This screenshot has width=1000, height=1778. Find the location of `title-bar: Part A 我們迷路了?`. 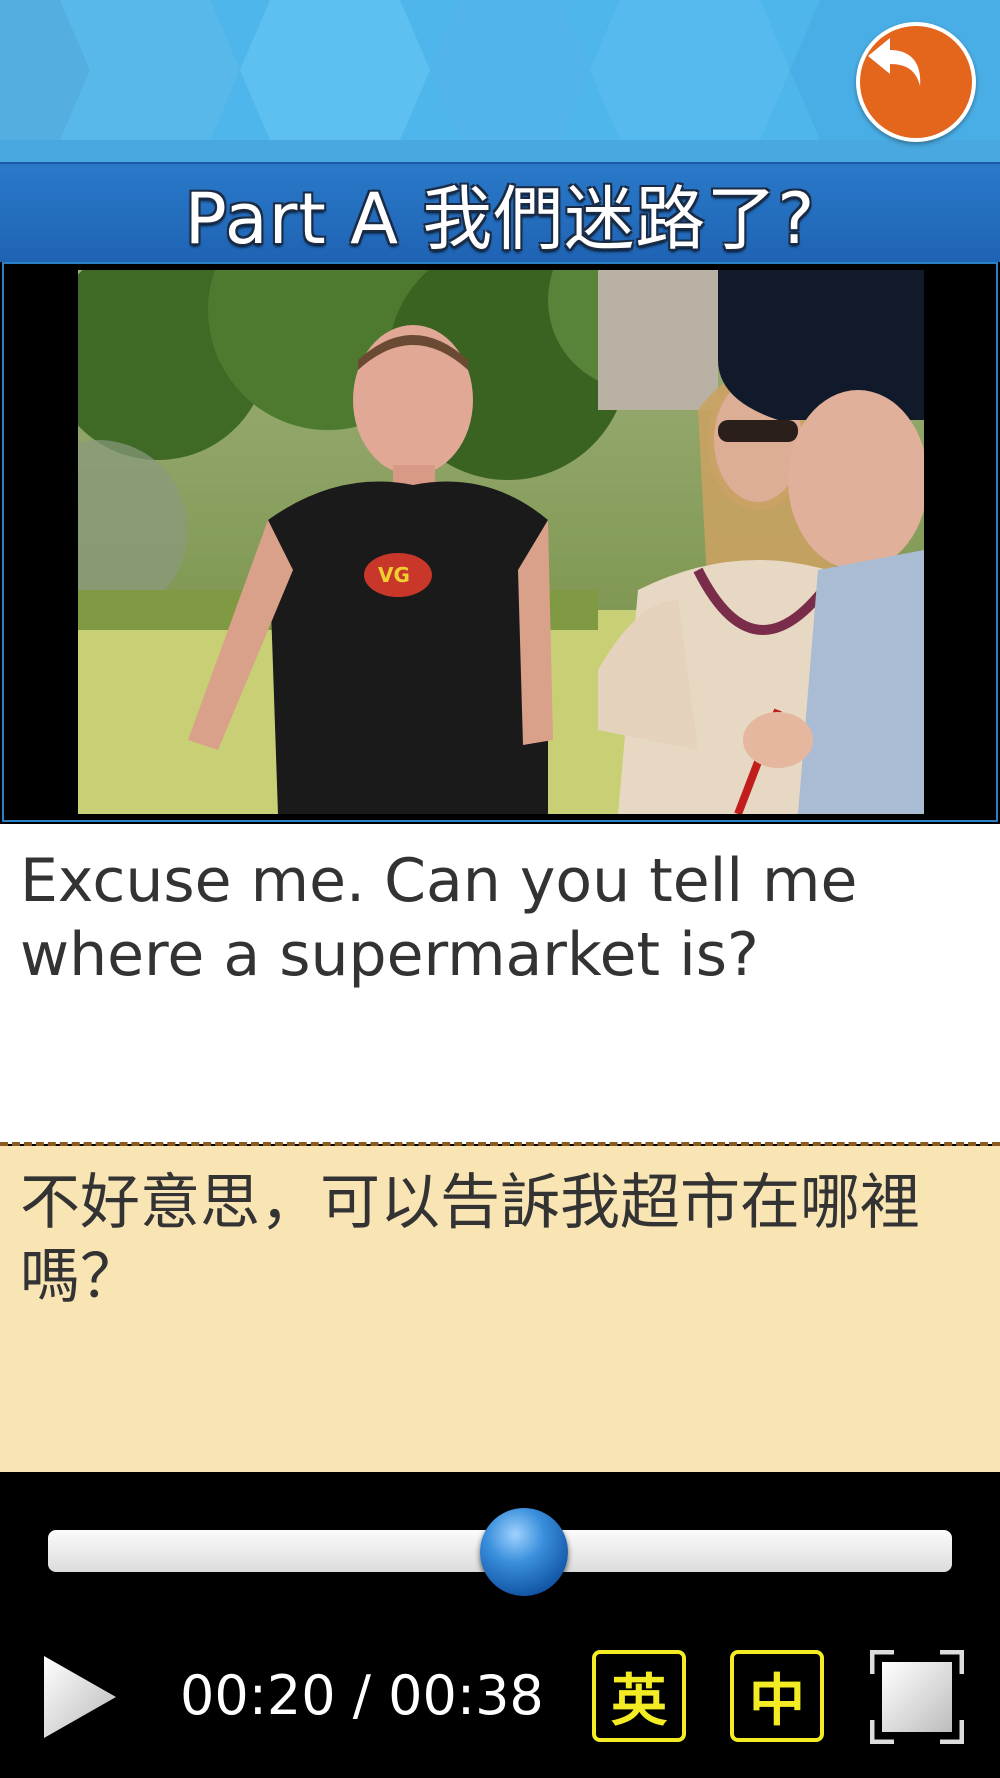

title-bar: Part A 我們迷路了? is located at coordinates (500, 212).